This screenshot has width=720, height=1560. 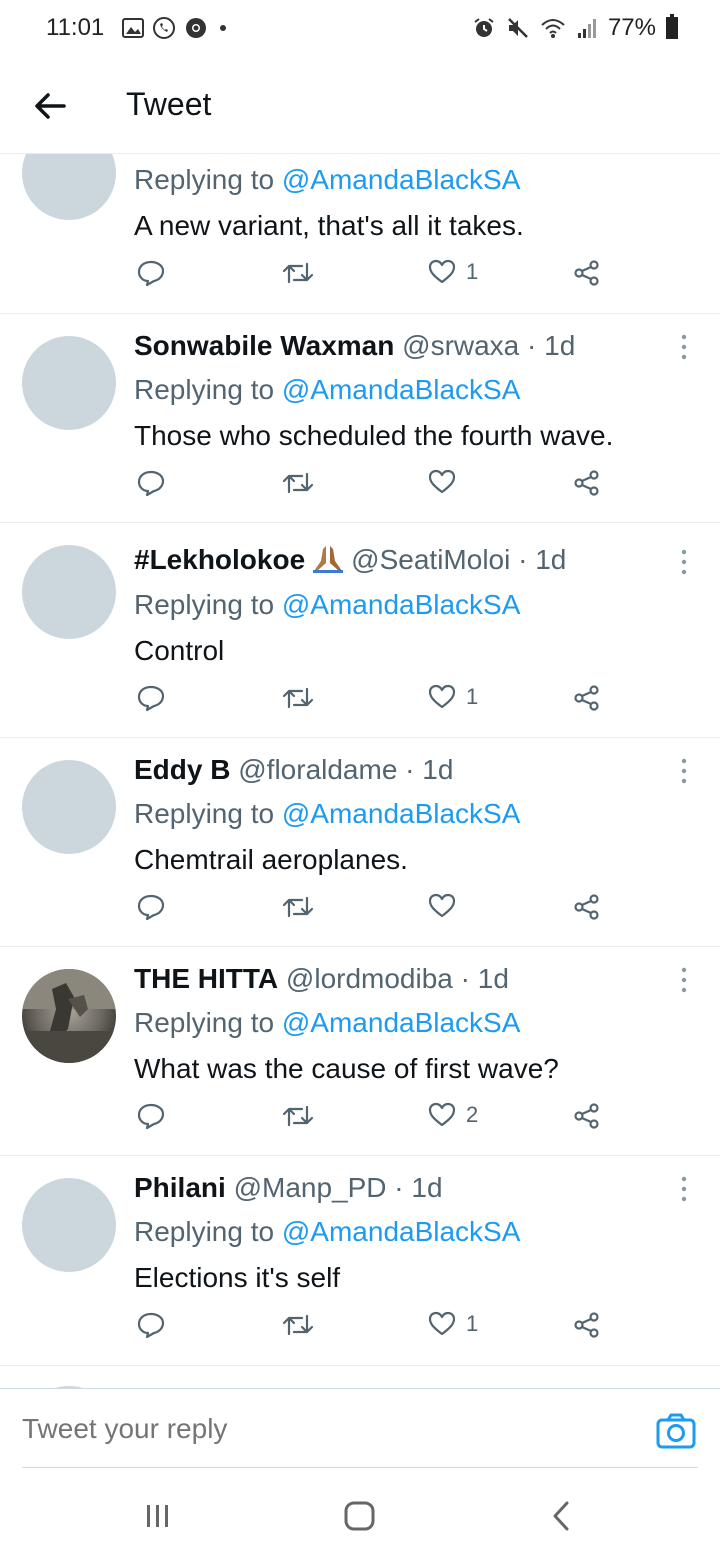 What do you see at coordinates (460, 345) in the screenshot?
I see `handle: @srwaxa` at bounding box center [460, 345].